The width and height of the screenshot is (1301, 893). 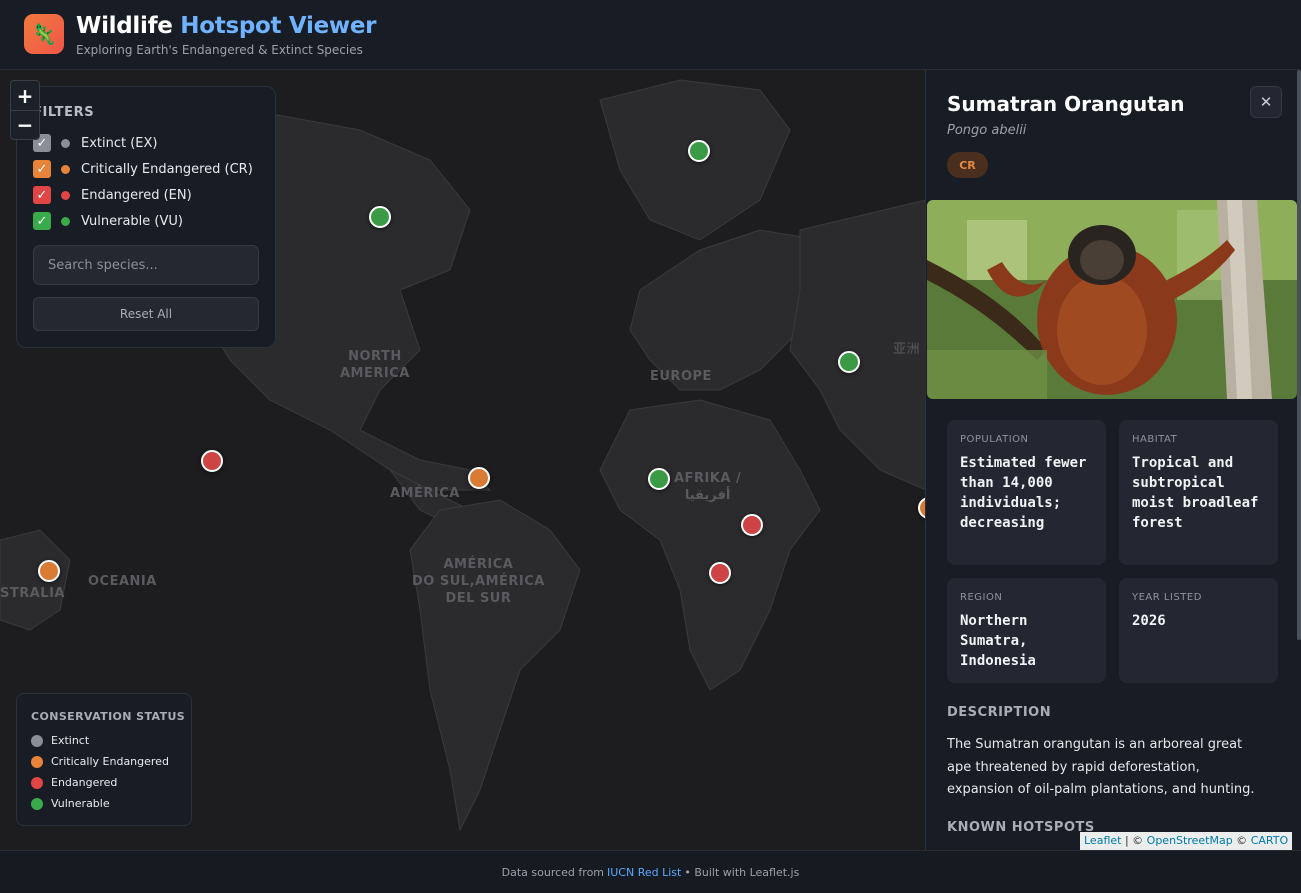 What do you see at coordinates (742, 872) in the screenshot?
I see `footer-text: • Built with Leaflet.js` at bounding box center [742, 872].